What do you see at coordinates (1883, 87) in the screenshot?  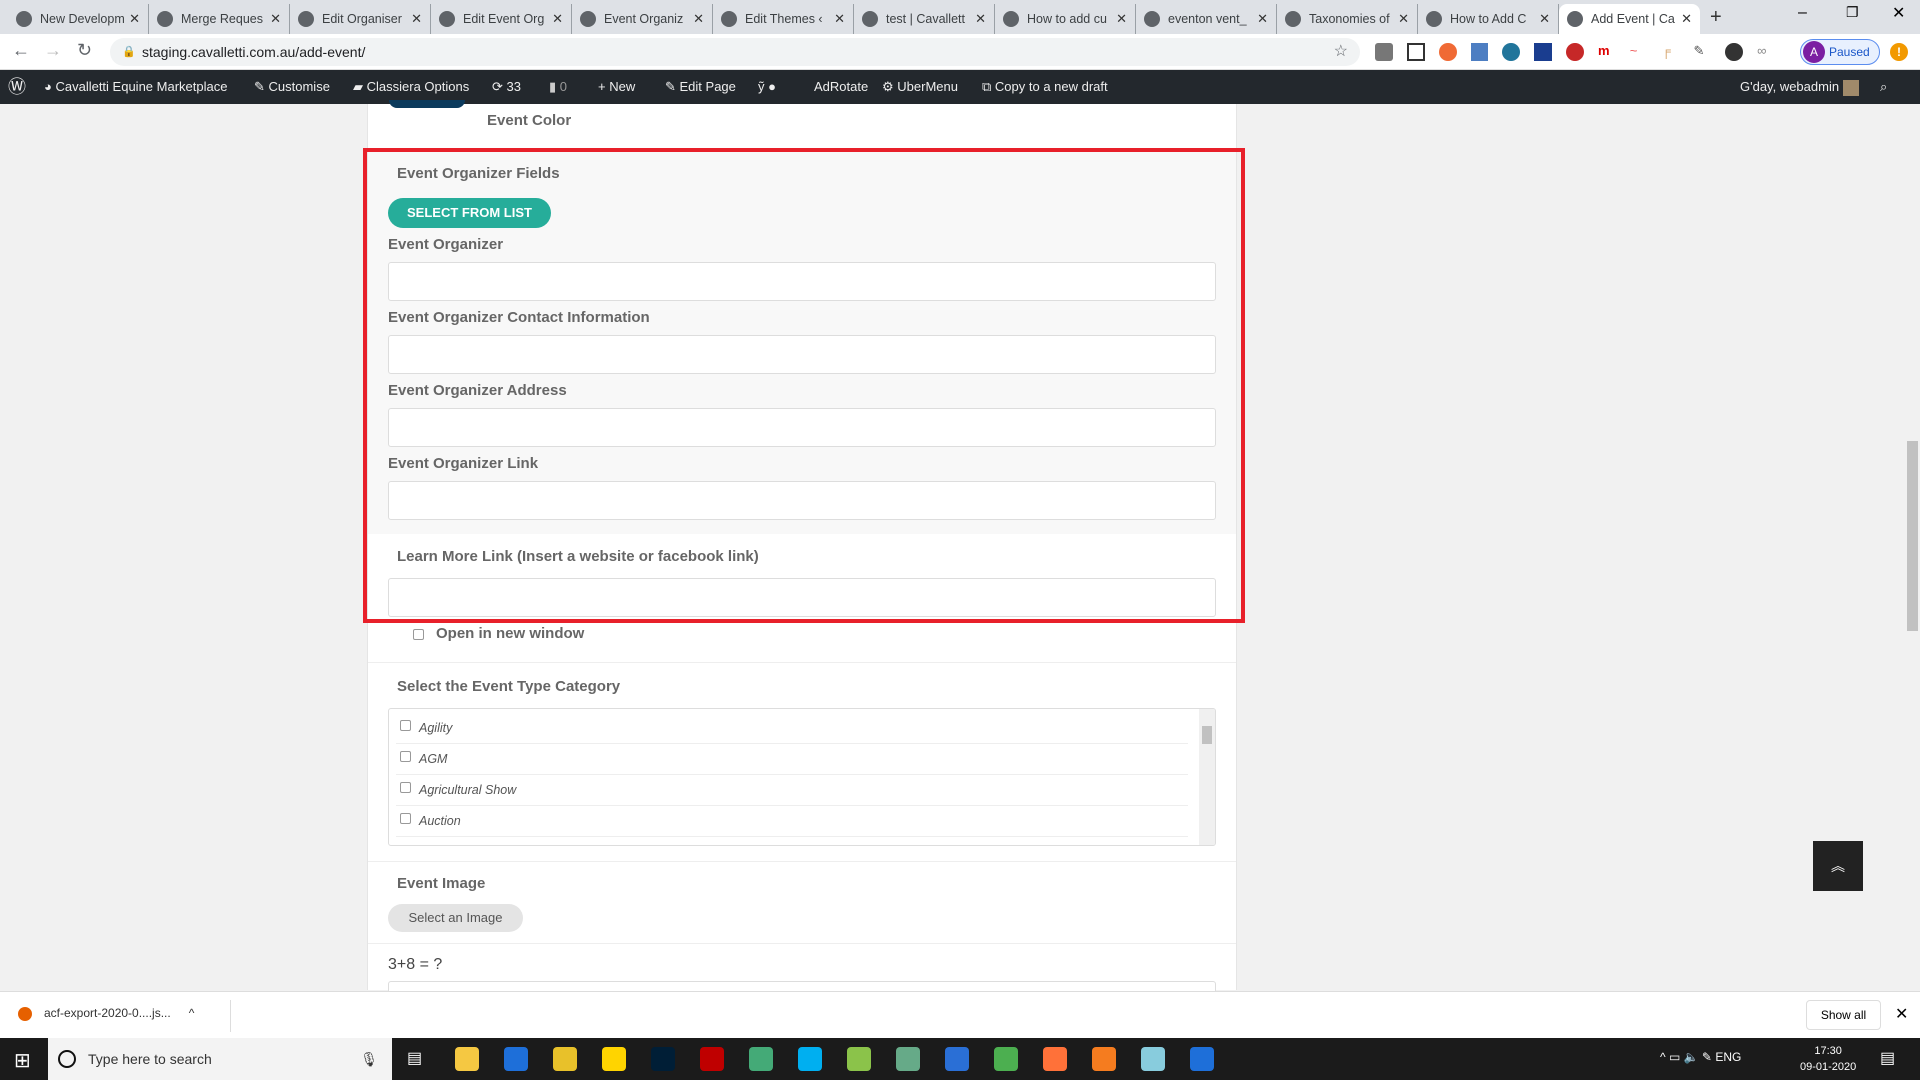 I see `search-icon: ⌕` at bounding box center [1883, 87].